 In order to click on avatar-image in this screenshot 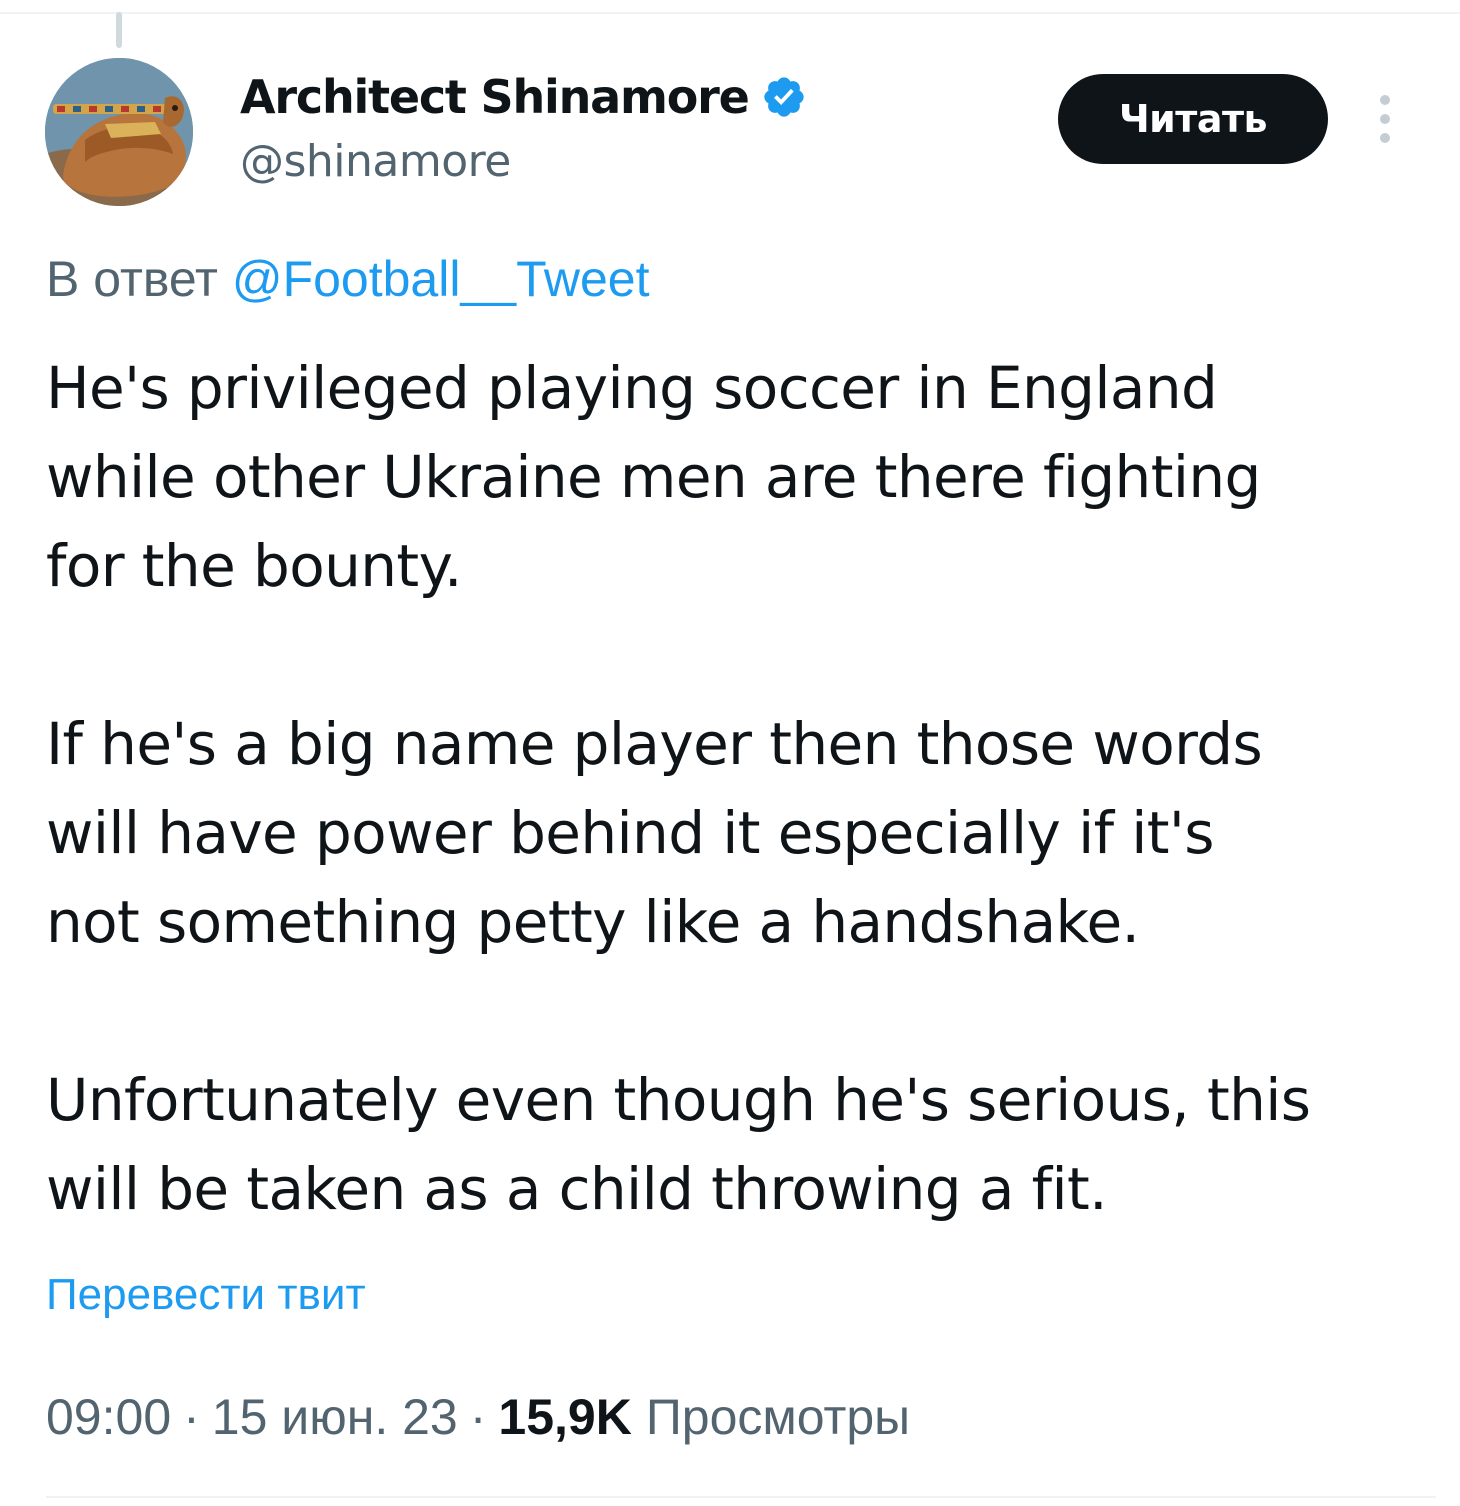, I will do `click(119, 132)`.